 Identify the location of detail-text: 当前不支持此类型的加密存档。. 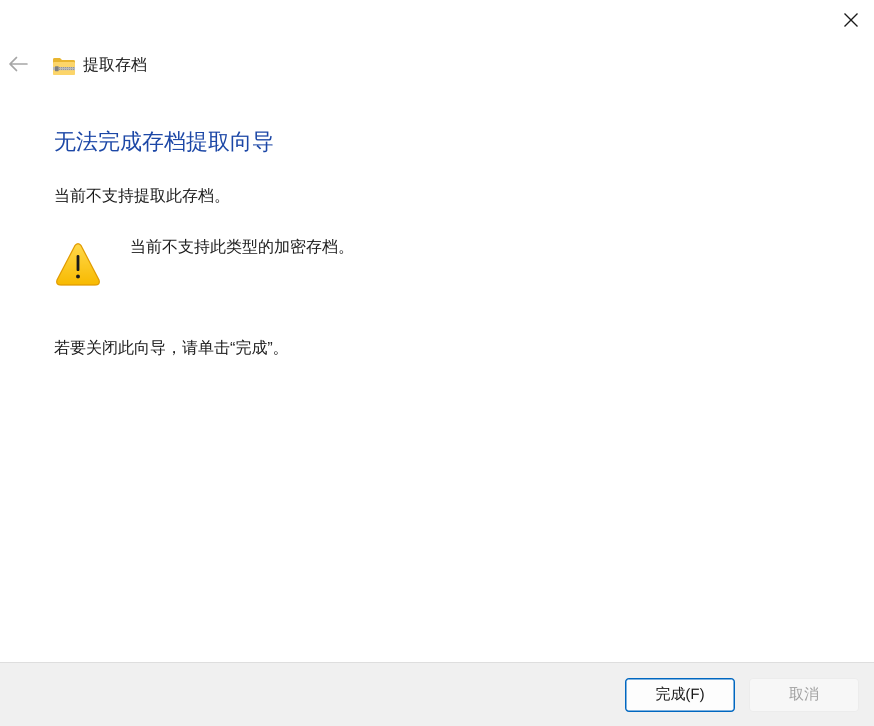
(242, 248).